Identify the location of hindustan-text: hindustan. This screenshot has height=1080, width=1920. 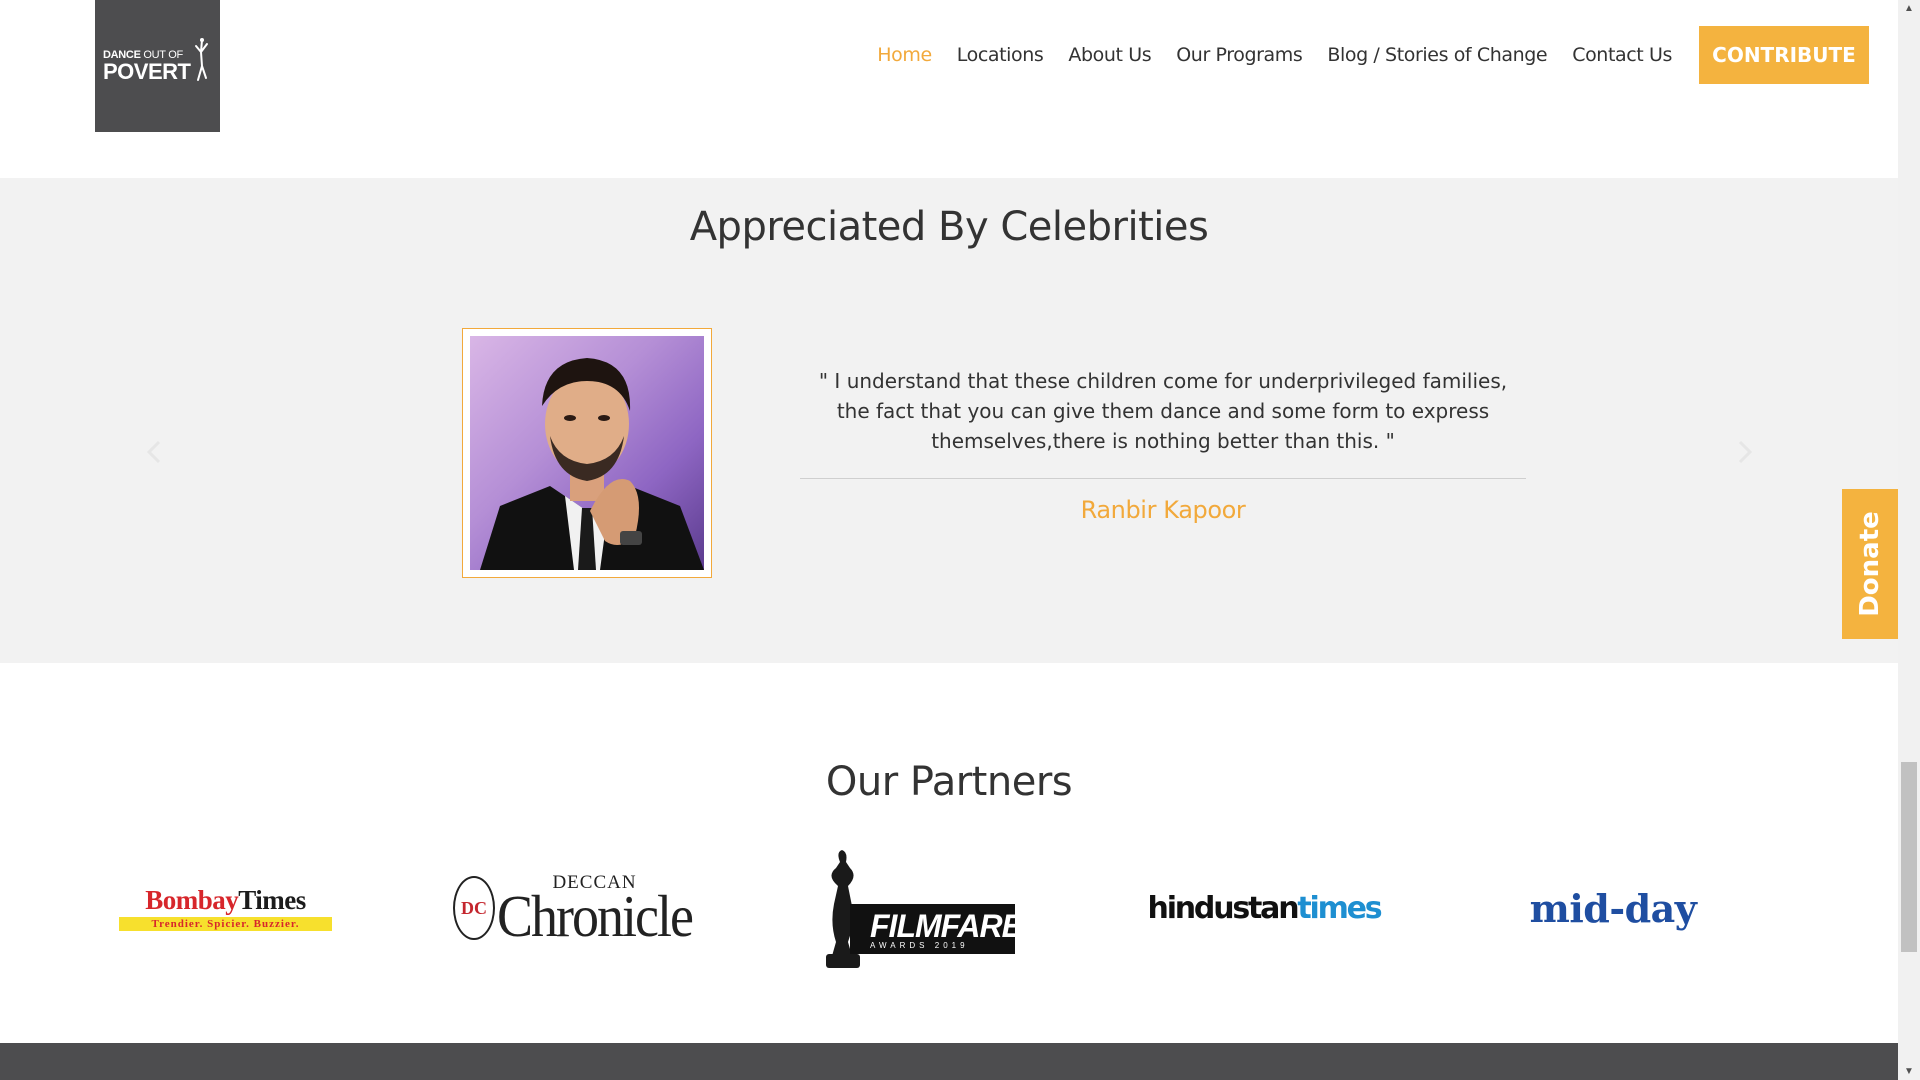
(1223, 908).